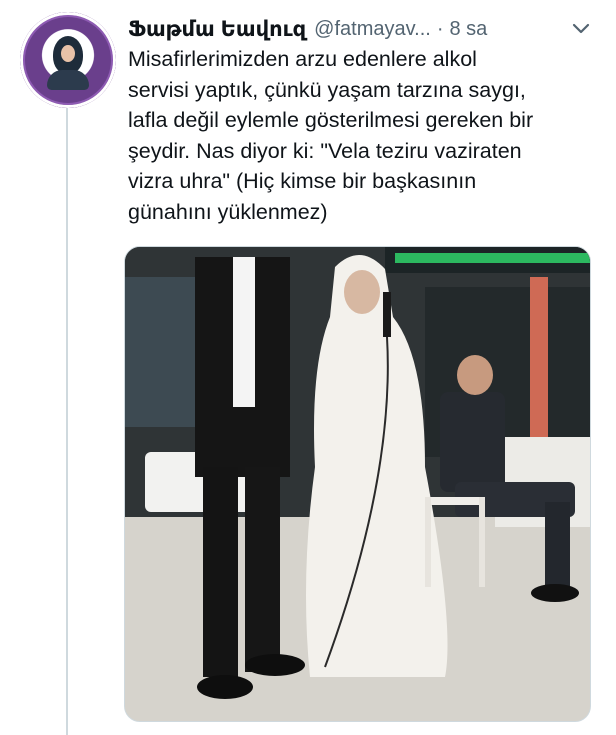 This screenshot has width=616, height=735. I want to click on tweet-header: Ֆաթմա Եավուզ @fatmayav... · 8 sa, so click(362, 29).